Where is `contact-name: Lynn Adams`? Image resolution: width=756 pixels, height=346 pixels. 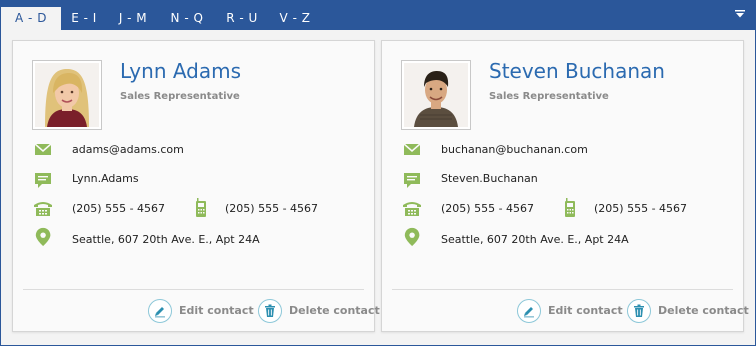 contact-name: Lynn Adams is located at coordinates (181, 71).